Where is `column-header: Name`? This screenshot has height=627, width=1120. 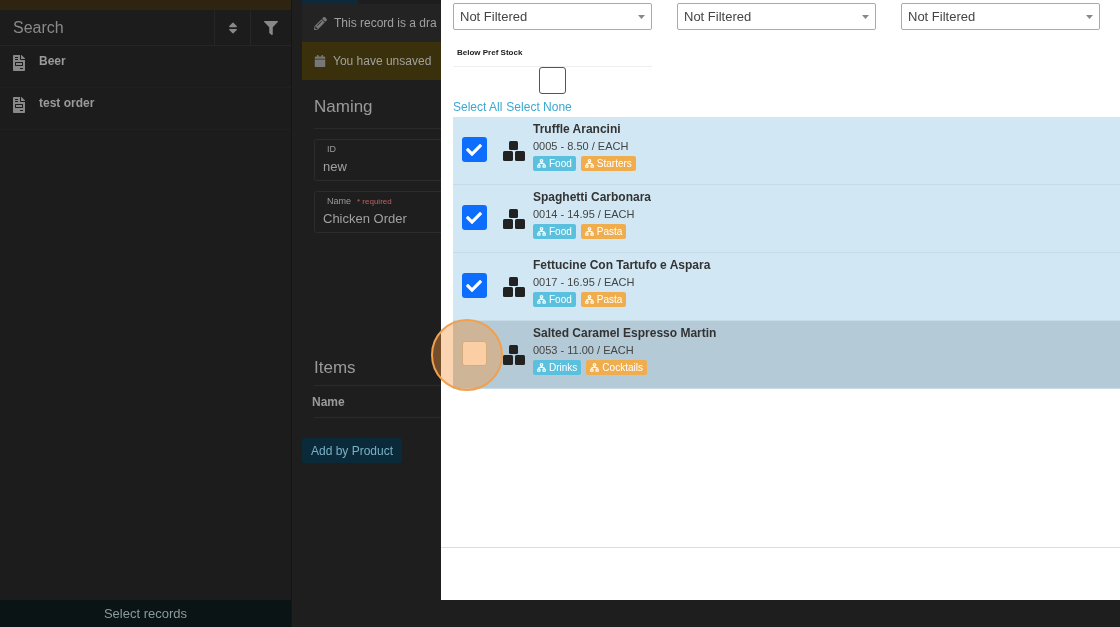
column-header: Name is located at coordinates (329, 402).